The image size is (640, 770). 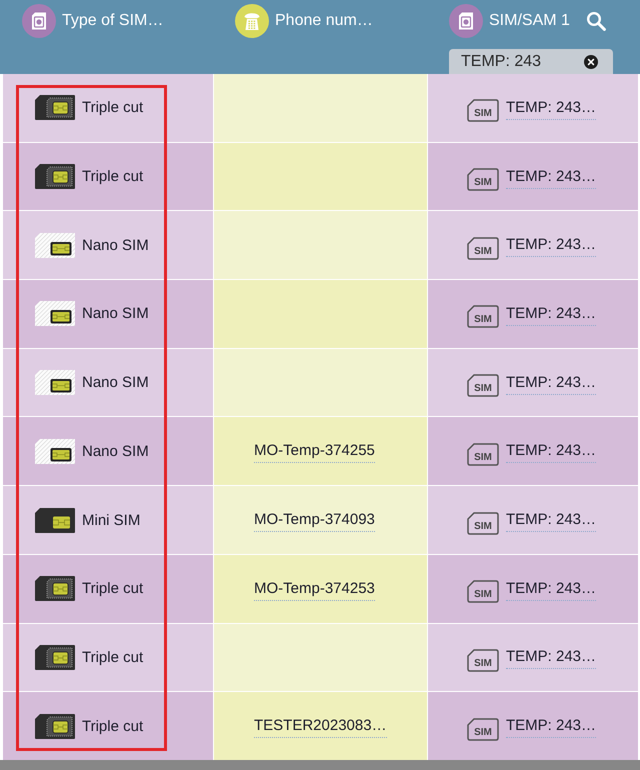 What do you see at coordinates (314, 521) in the screenshot?
I see `phone-number-link: MO-Temp-374093` at bounding box center [314, 521].